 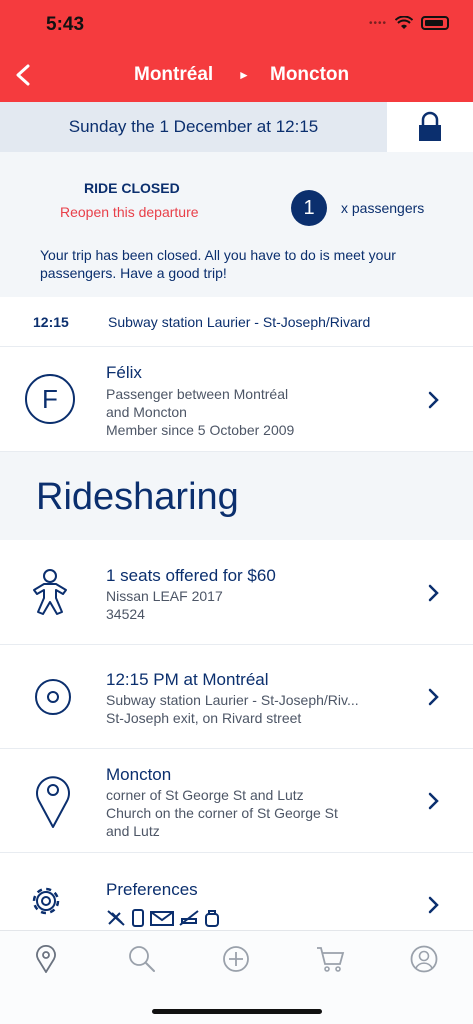 I want to click on lock-button, so click(x=430, y=127).